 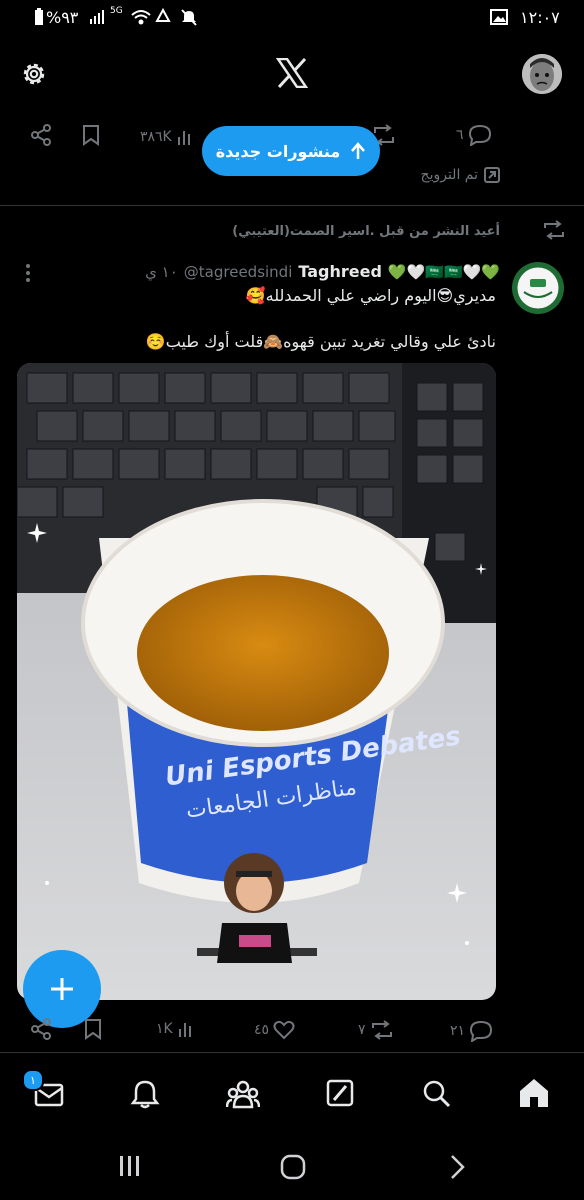 What do you see at coordinates (93, 1029) in the screenshot?
I see `tweet-bookmark-icon` at bounding box center [93, 1029].